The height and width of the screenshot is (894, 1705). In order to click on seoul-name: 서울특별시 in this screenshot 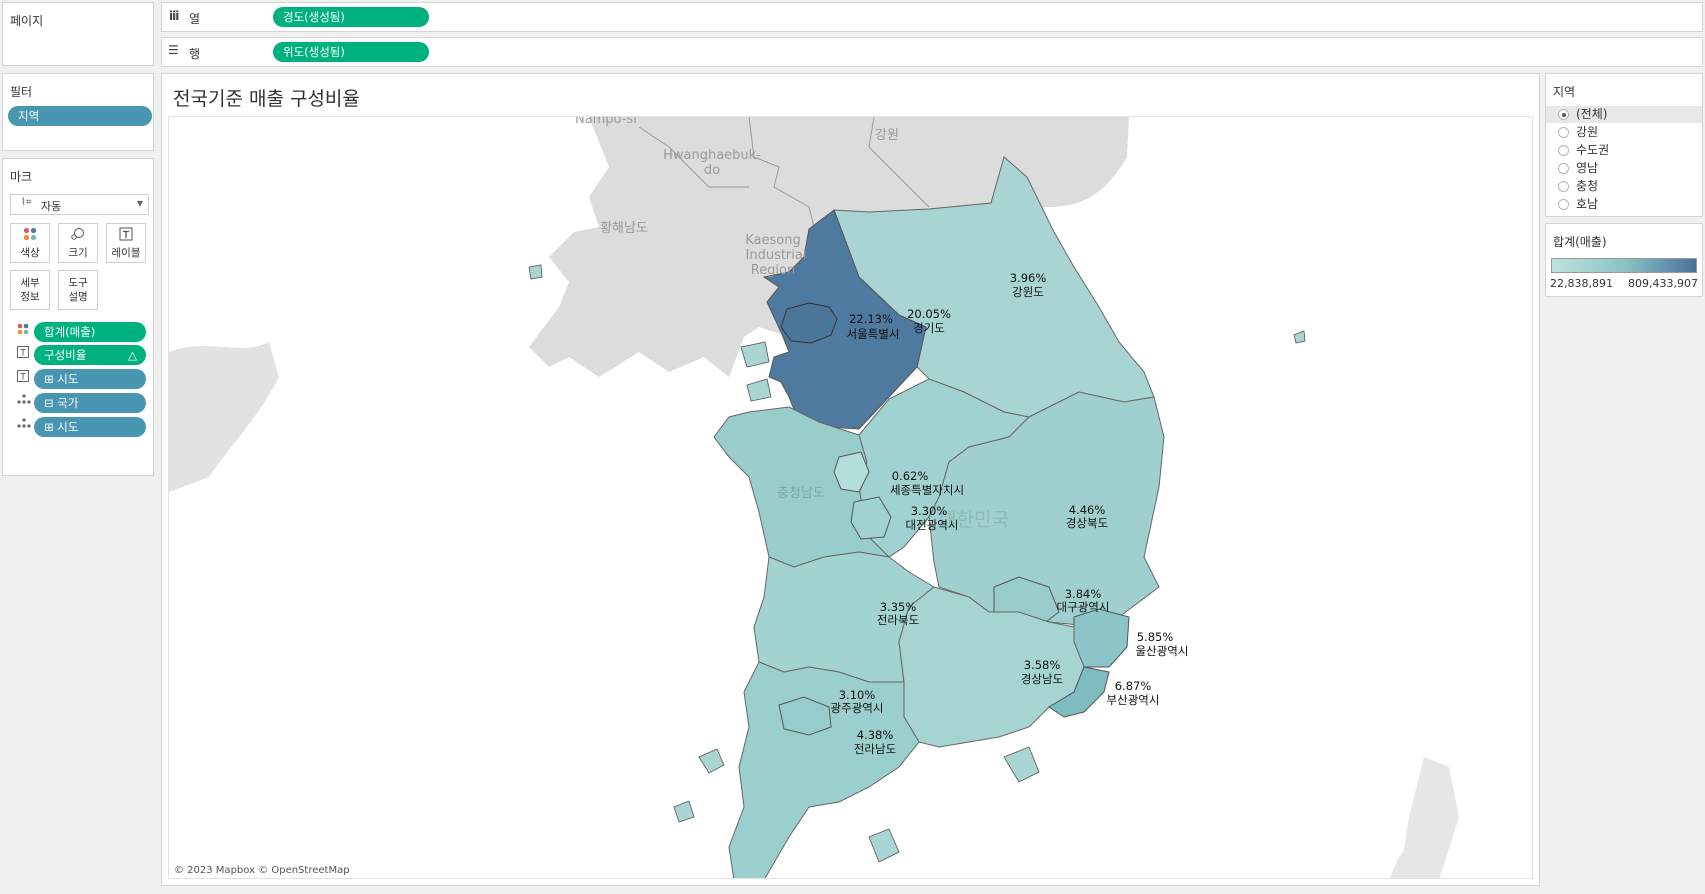, I will do `click(873, 334)`.